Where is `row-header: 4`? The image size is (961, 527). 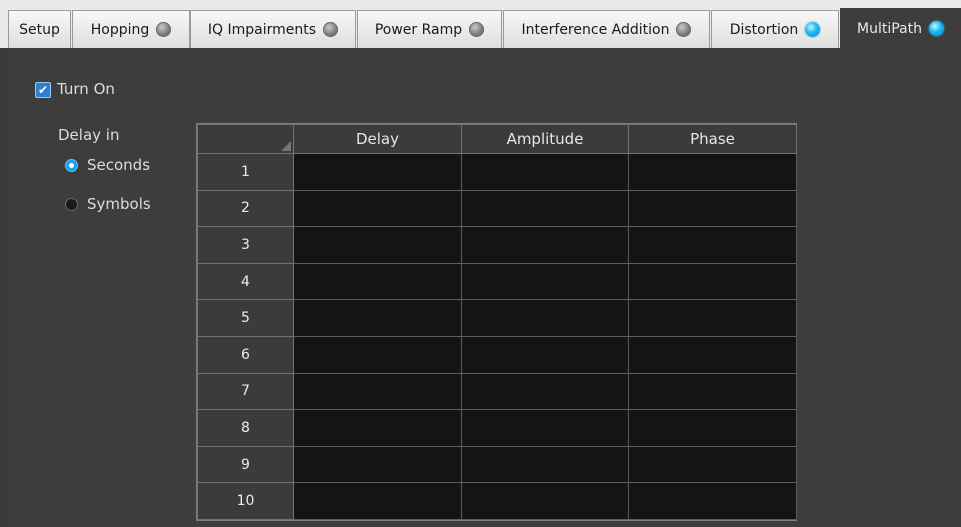
row-header: 4 is located at coordinates (245, 281).